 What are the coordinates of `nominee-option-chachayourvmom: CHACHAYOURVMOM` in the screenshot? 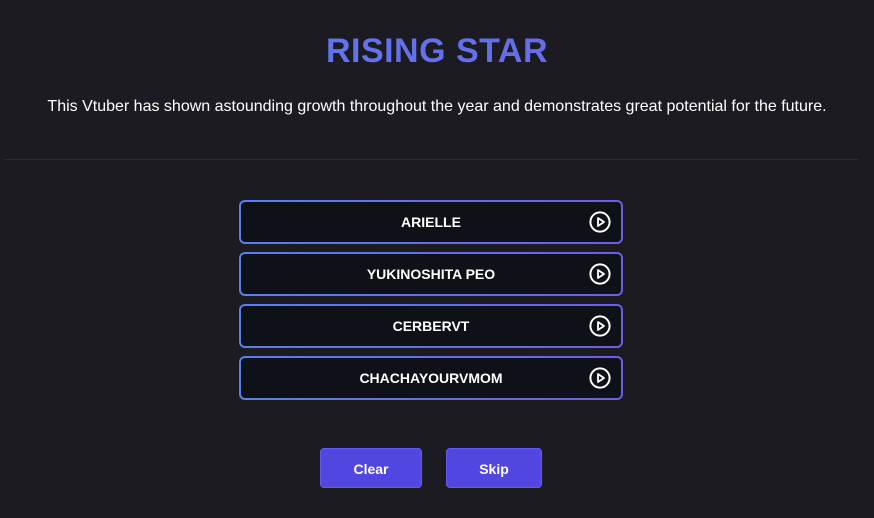 It's located at (431, 378).